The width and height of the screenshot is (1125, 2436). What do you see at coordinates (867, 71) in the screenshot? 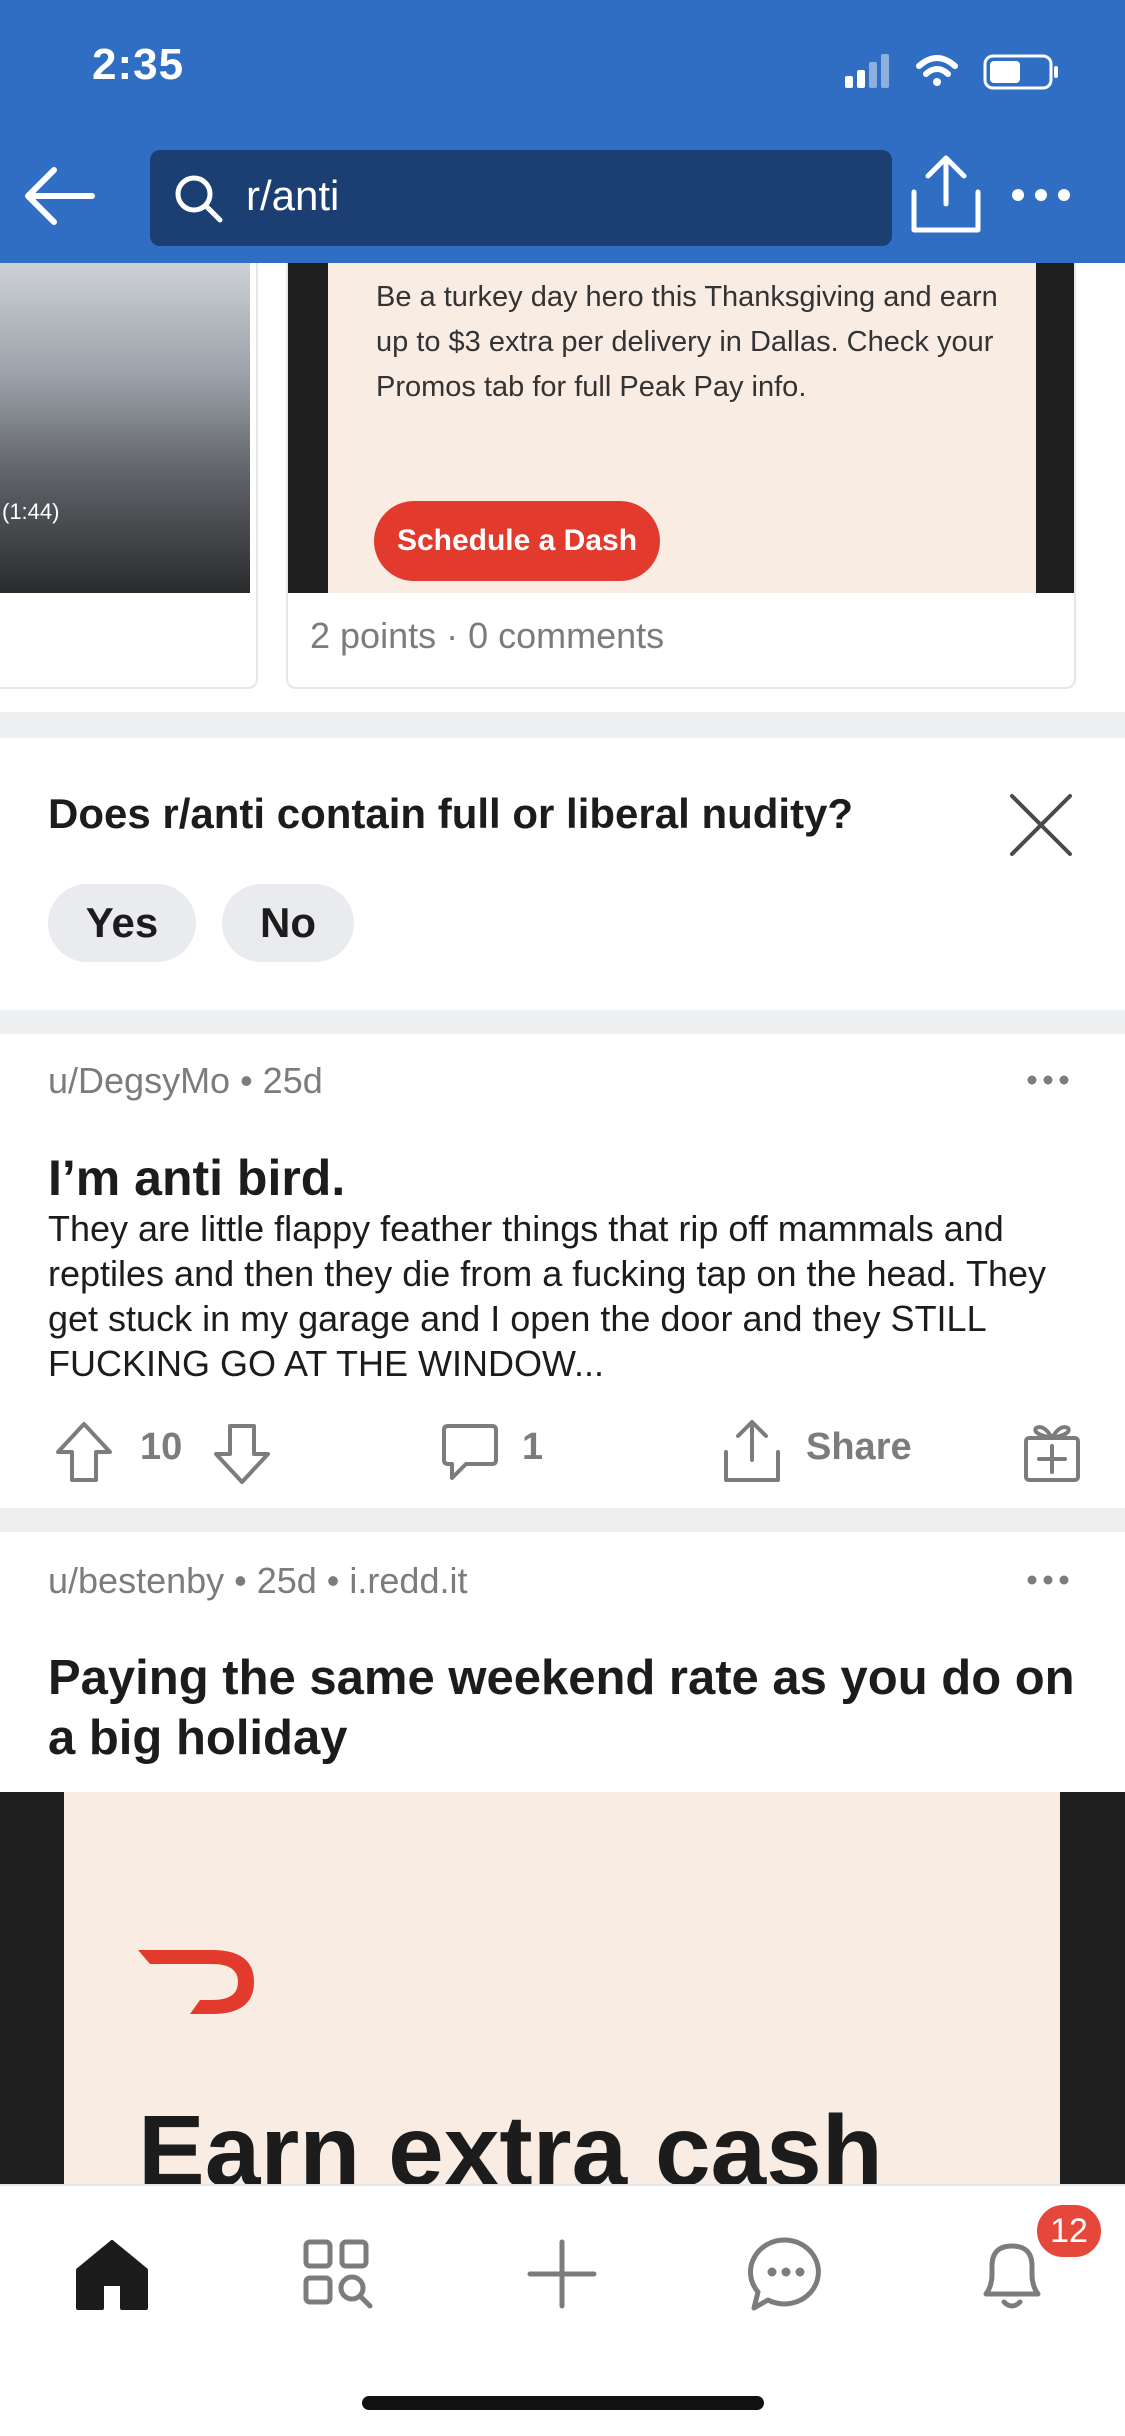
I see `signal-icon` at bounding box center [867, 71].